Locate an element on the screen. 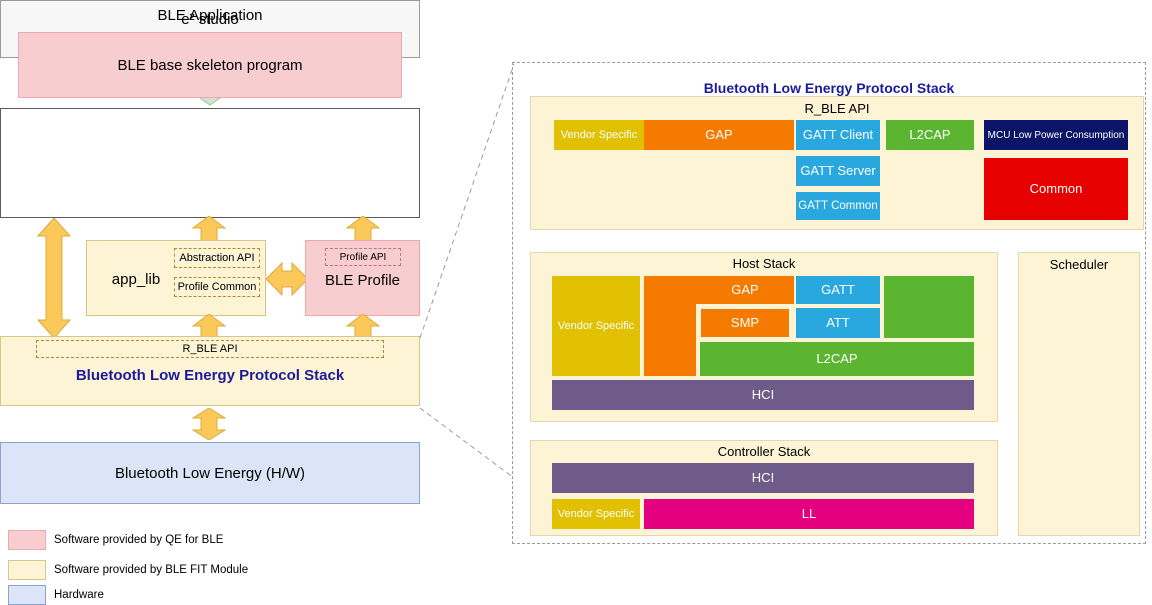 The height and width of the screenshot is (605, 1152). arrow-app-to-profile is located at coordinates (363, 229).